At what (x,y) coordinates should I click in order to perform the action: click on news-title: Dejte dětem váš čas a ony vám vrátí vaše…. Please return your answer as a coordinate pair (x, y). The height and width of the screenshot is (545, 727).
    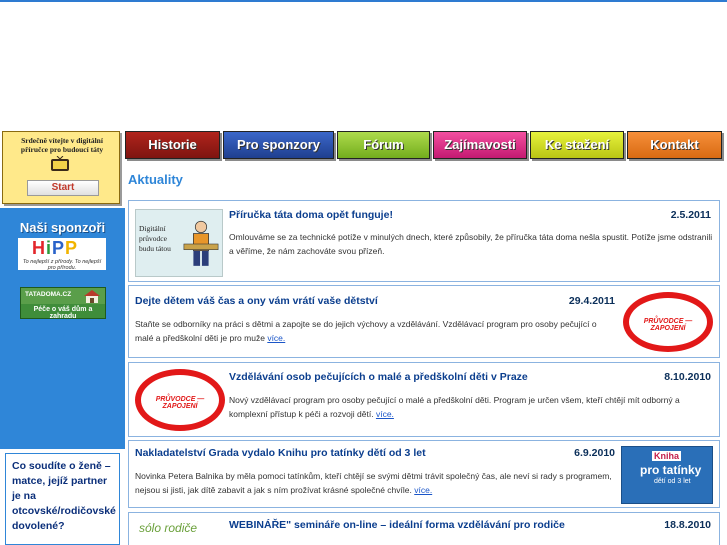
    Looking at the image, I should click on (256, 301).